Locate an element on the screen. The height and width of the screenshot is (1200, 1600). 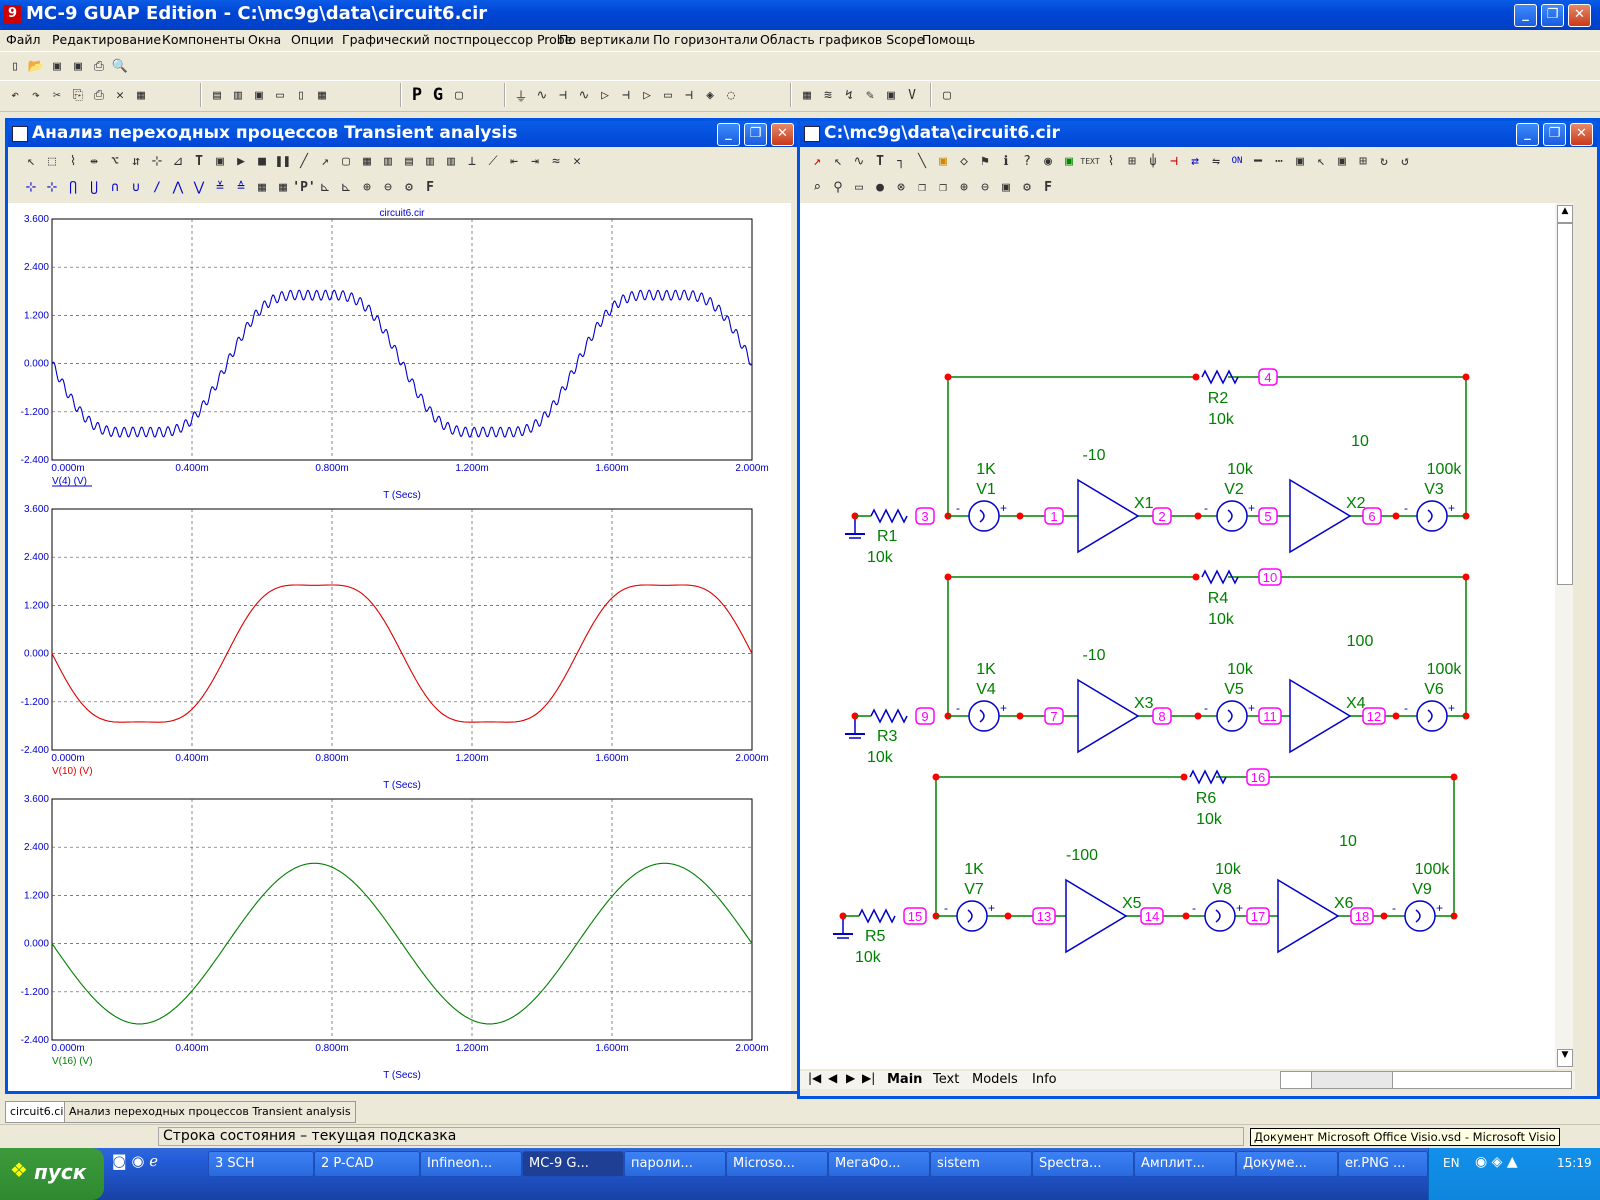
axis-icon: ⊾ is located at coordinates (325, 187).